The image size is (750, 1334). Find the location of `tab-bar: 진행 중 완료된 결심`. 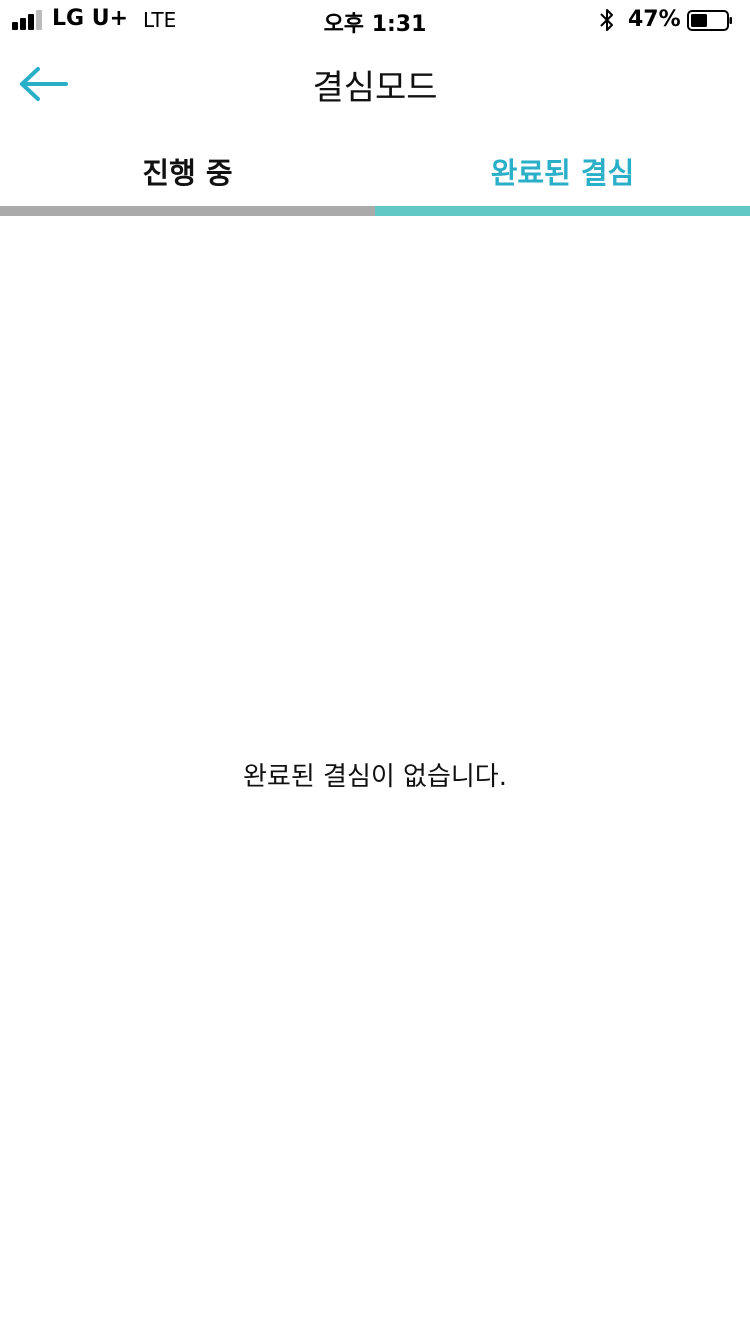

tab-bar: 진행 중 완료된 결심 is located at coordinates (375, 172).